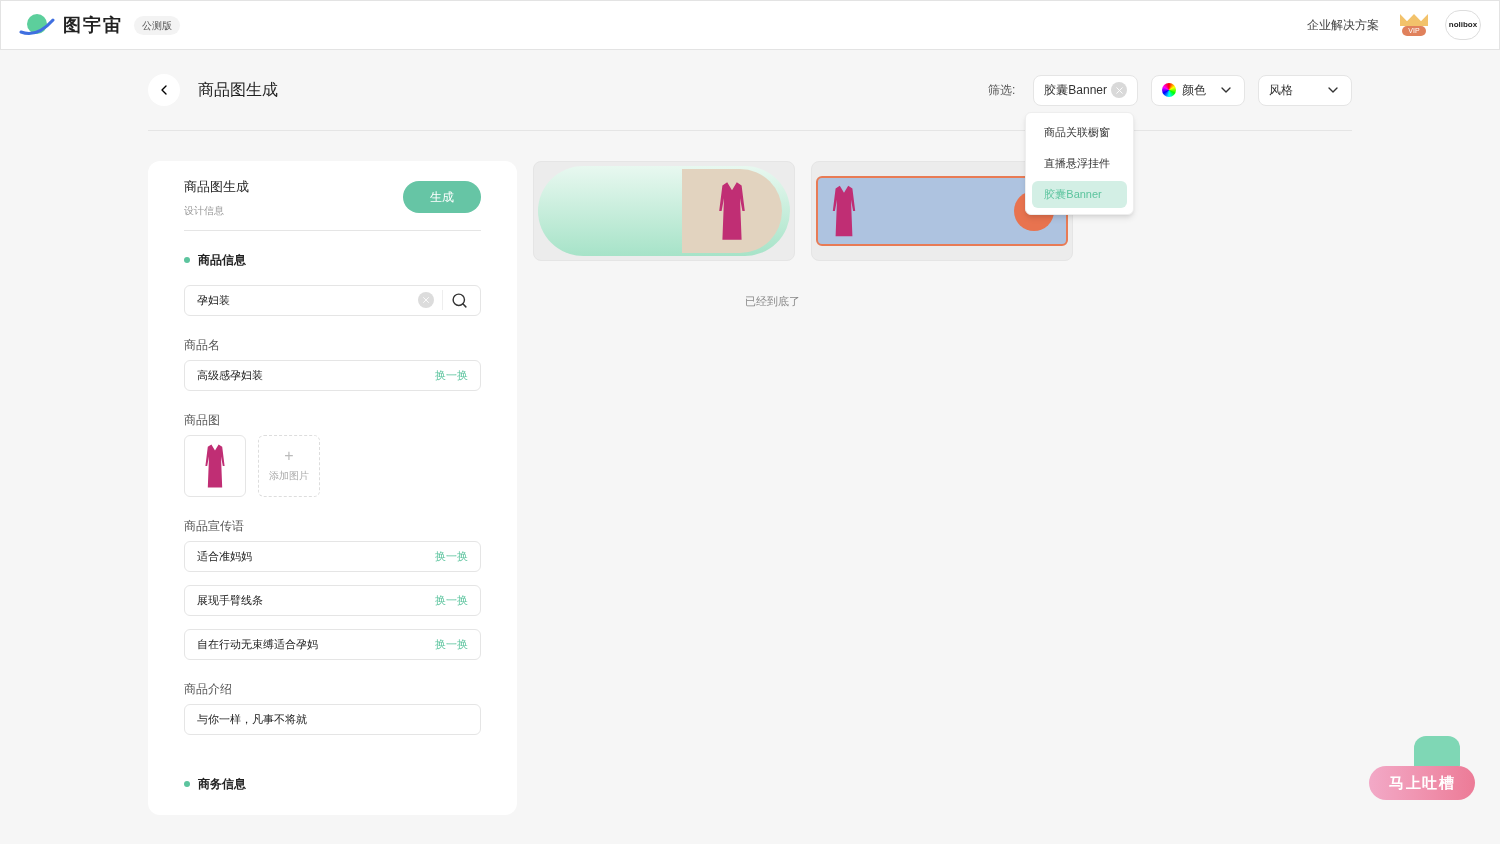 The image size is (1500, 844). I want to click on product-name-field: 高级感孕妇装 换一换, so click(332, 375).